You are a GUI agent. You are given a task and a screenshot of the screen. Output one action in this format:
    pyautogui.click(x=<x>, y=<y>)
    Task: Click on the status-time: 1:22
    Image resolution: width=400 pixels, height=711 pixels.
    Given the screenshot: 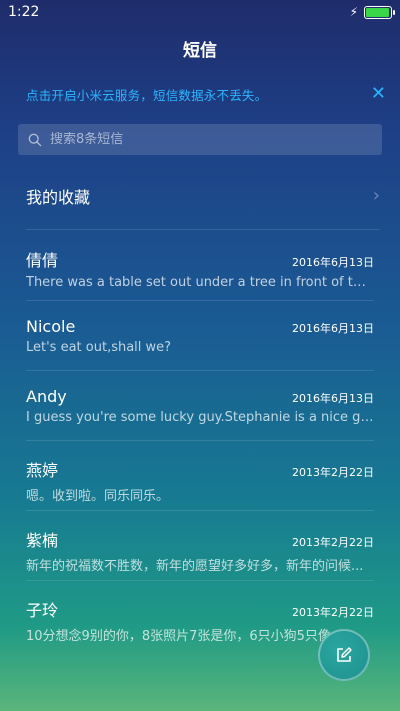 What is the action you would take?
    pyautogui.click(x=24, y=12)
    